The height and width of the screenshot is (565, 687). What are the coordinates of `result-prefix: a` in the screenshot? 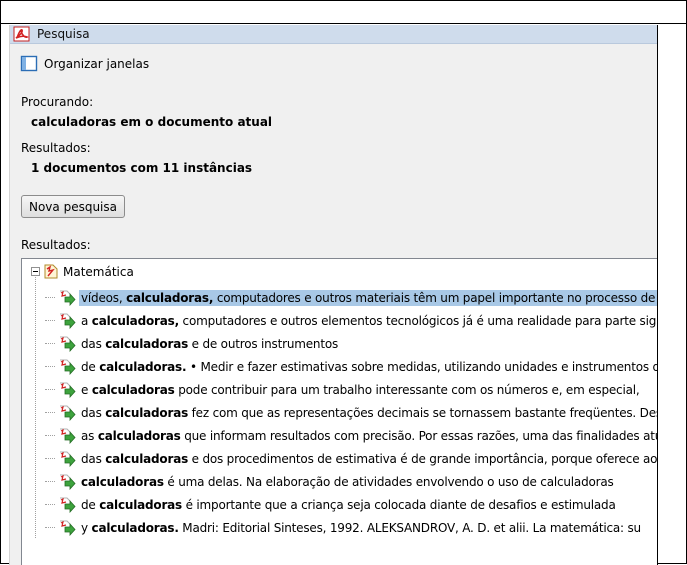 It's located at (86, 320).